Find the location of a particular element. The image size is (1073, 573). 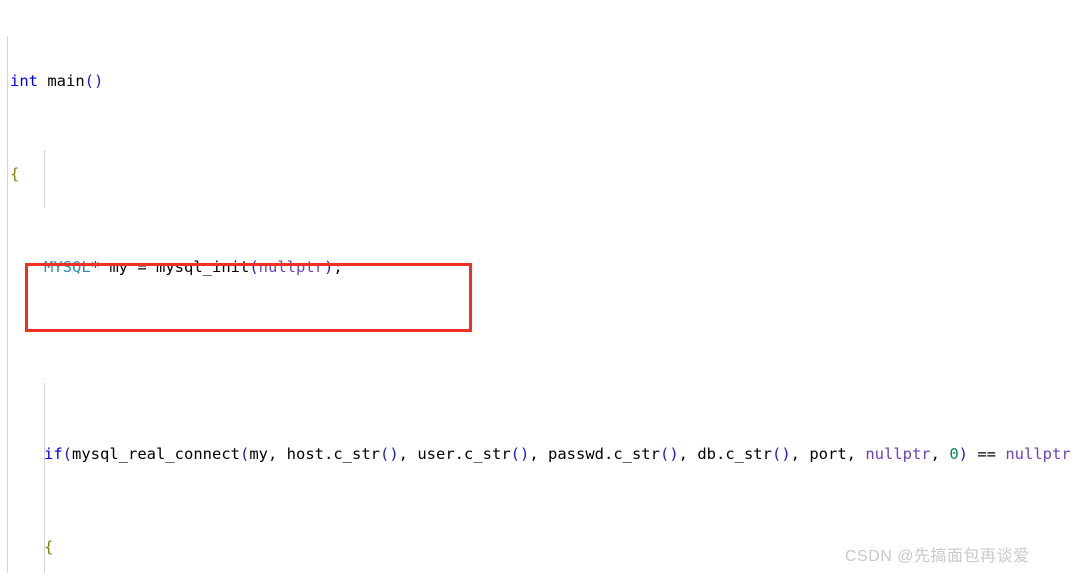

csdn-watermark: CSDN @先搞面包再谈爱 is located at coordinates (937, 556).